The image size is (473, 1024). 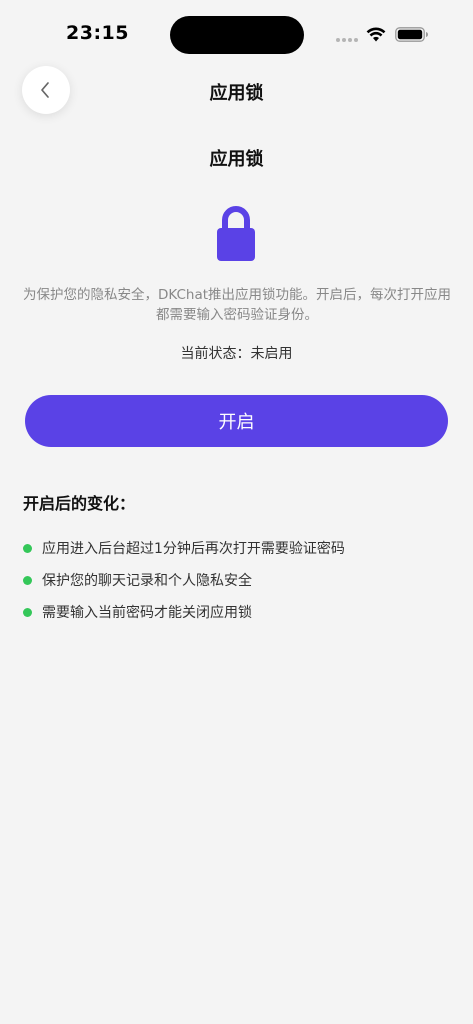 I want to click on list-item: 应用进入后台超过1分钟后再次打开需要验证密码, so click(x=238, y=548).